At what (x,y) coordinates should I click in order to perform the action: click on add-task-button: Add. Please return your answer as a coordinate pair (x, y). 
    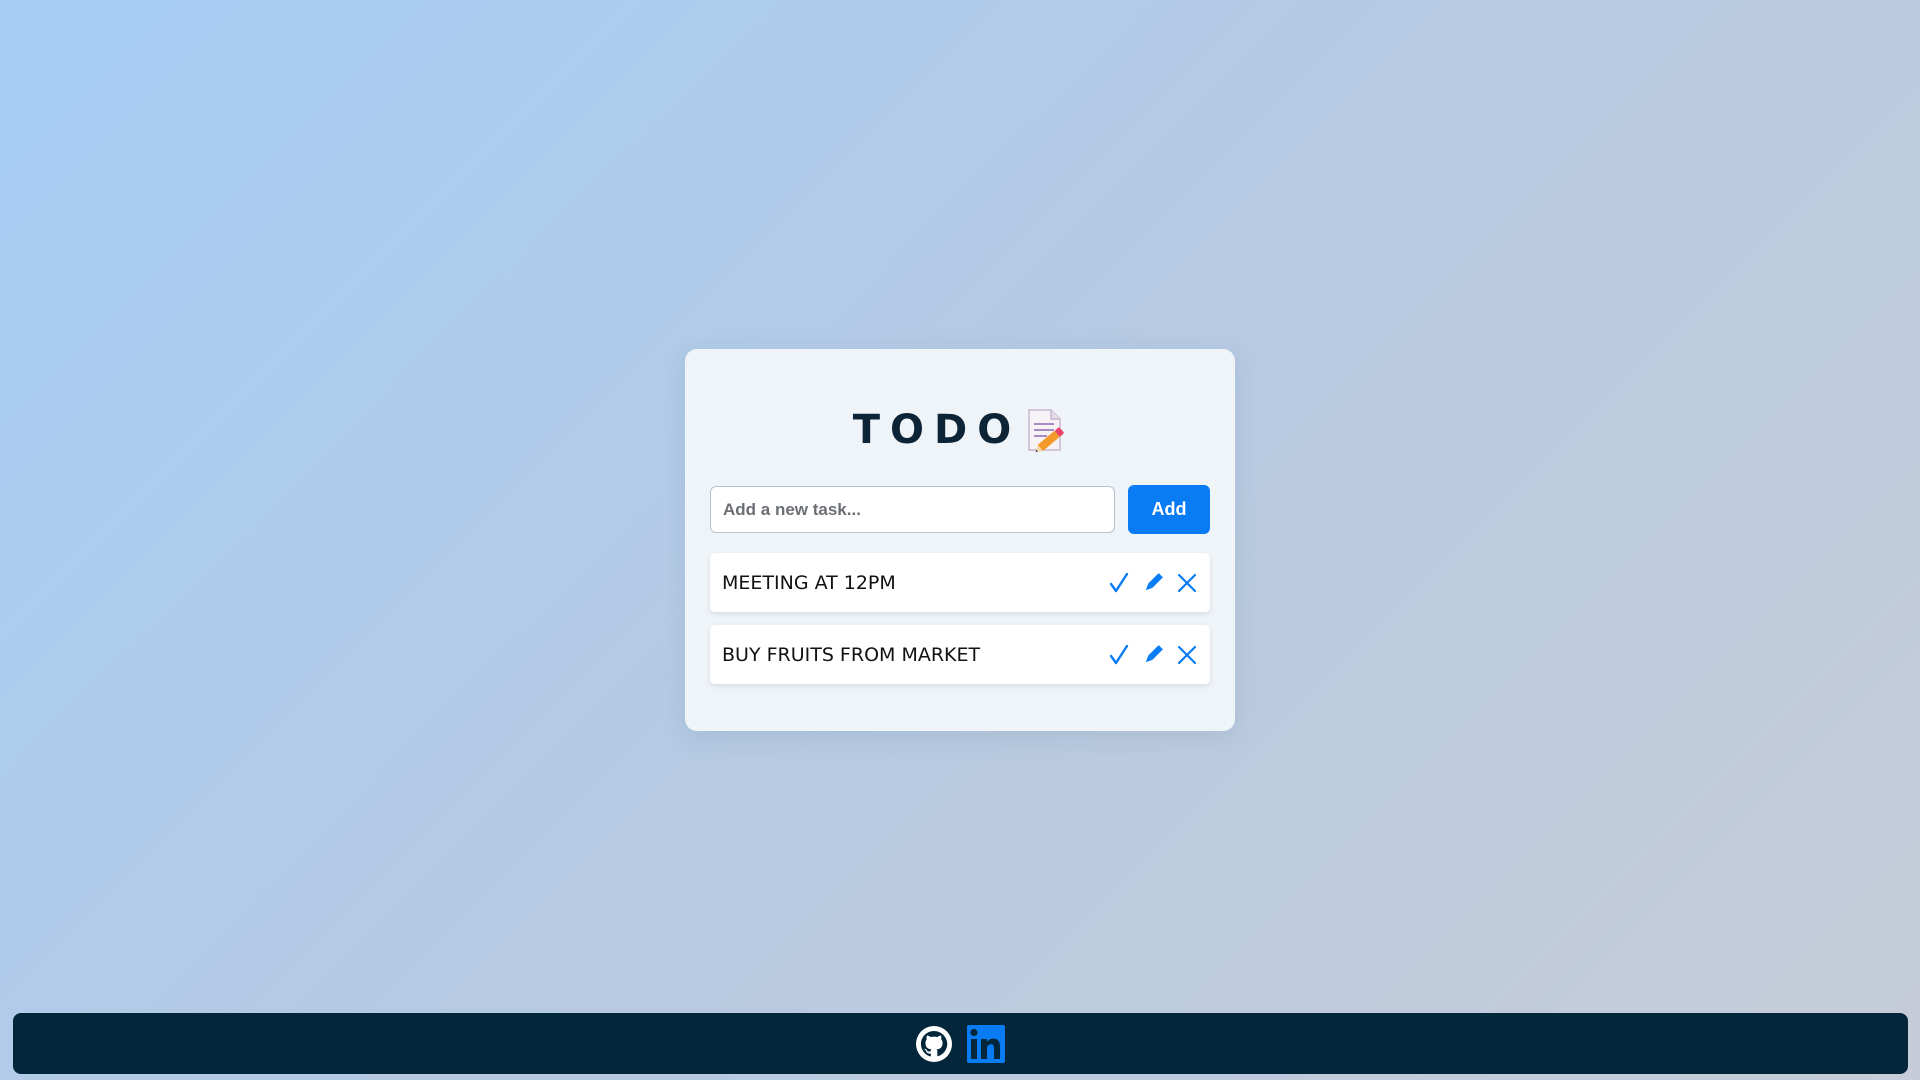
    Looking at the image, I should click on (1169, 509).